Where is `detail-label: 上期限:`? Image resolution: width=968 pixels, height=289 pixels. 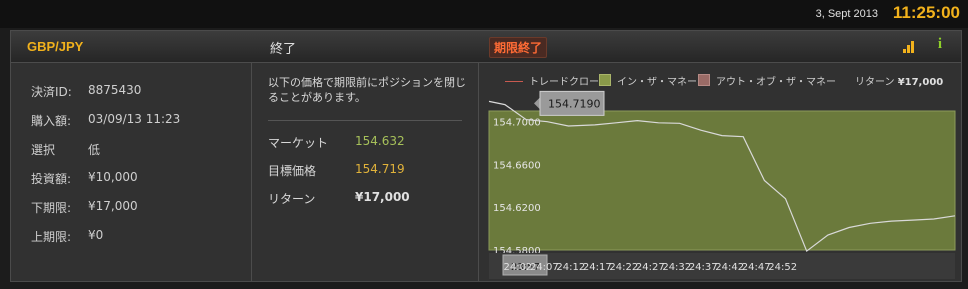
detail-label: 上期限: is located at coordinates (51, 237).